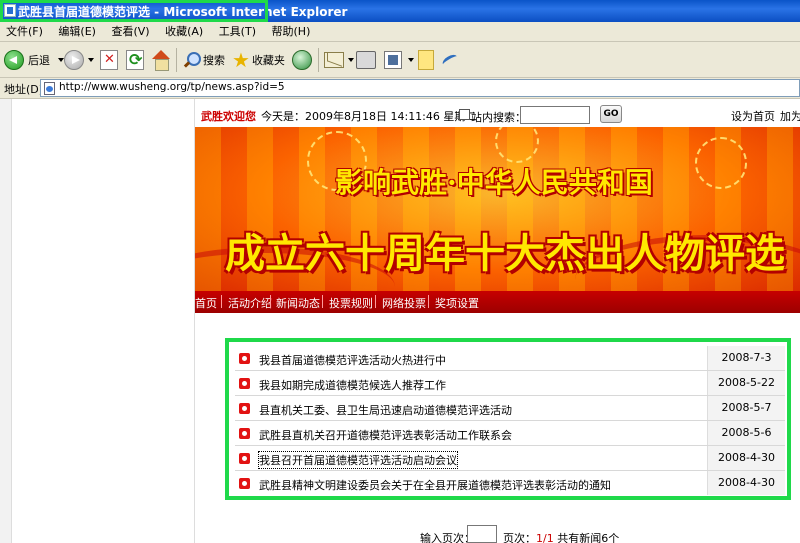  I want to click on search-label: 搜索, so click(214, 60).